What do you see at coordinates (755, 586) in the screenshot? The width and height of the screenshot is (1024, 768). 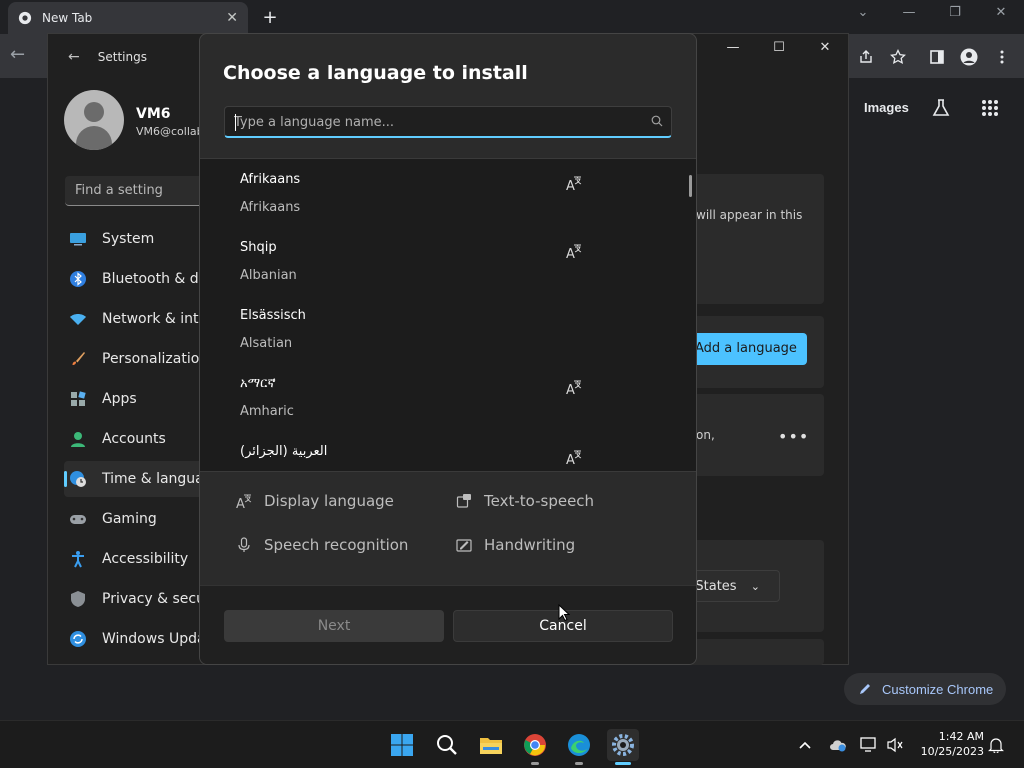 I see `chevron-down-icon: ⌄` at bounding box center [755, 586].